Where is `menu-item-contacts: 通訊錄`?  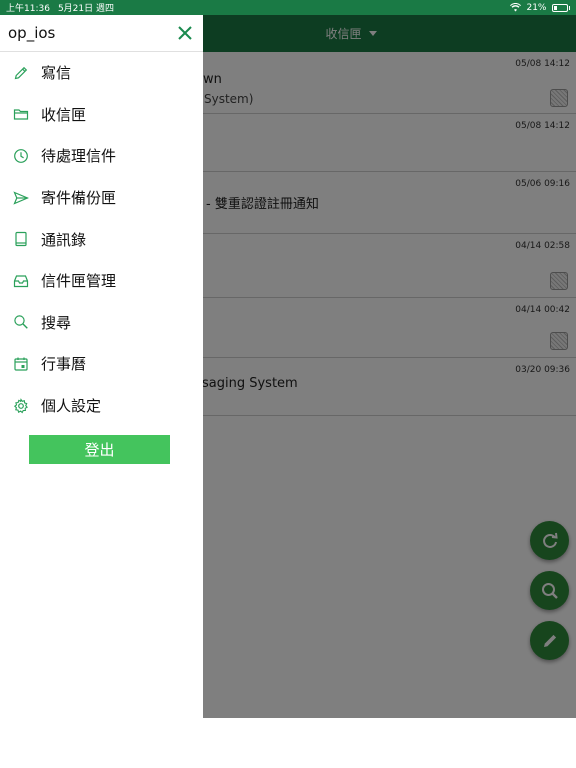
menu-item-contacts: 通訊錄 is located at coordinates (101, 239).